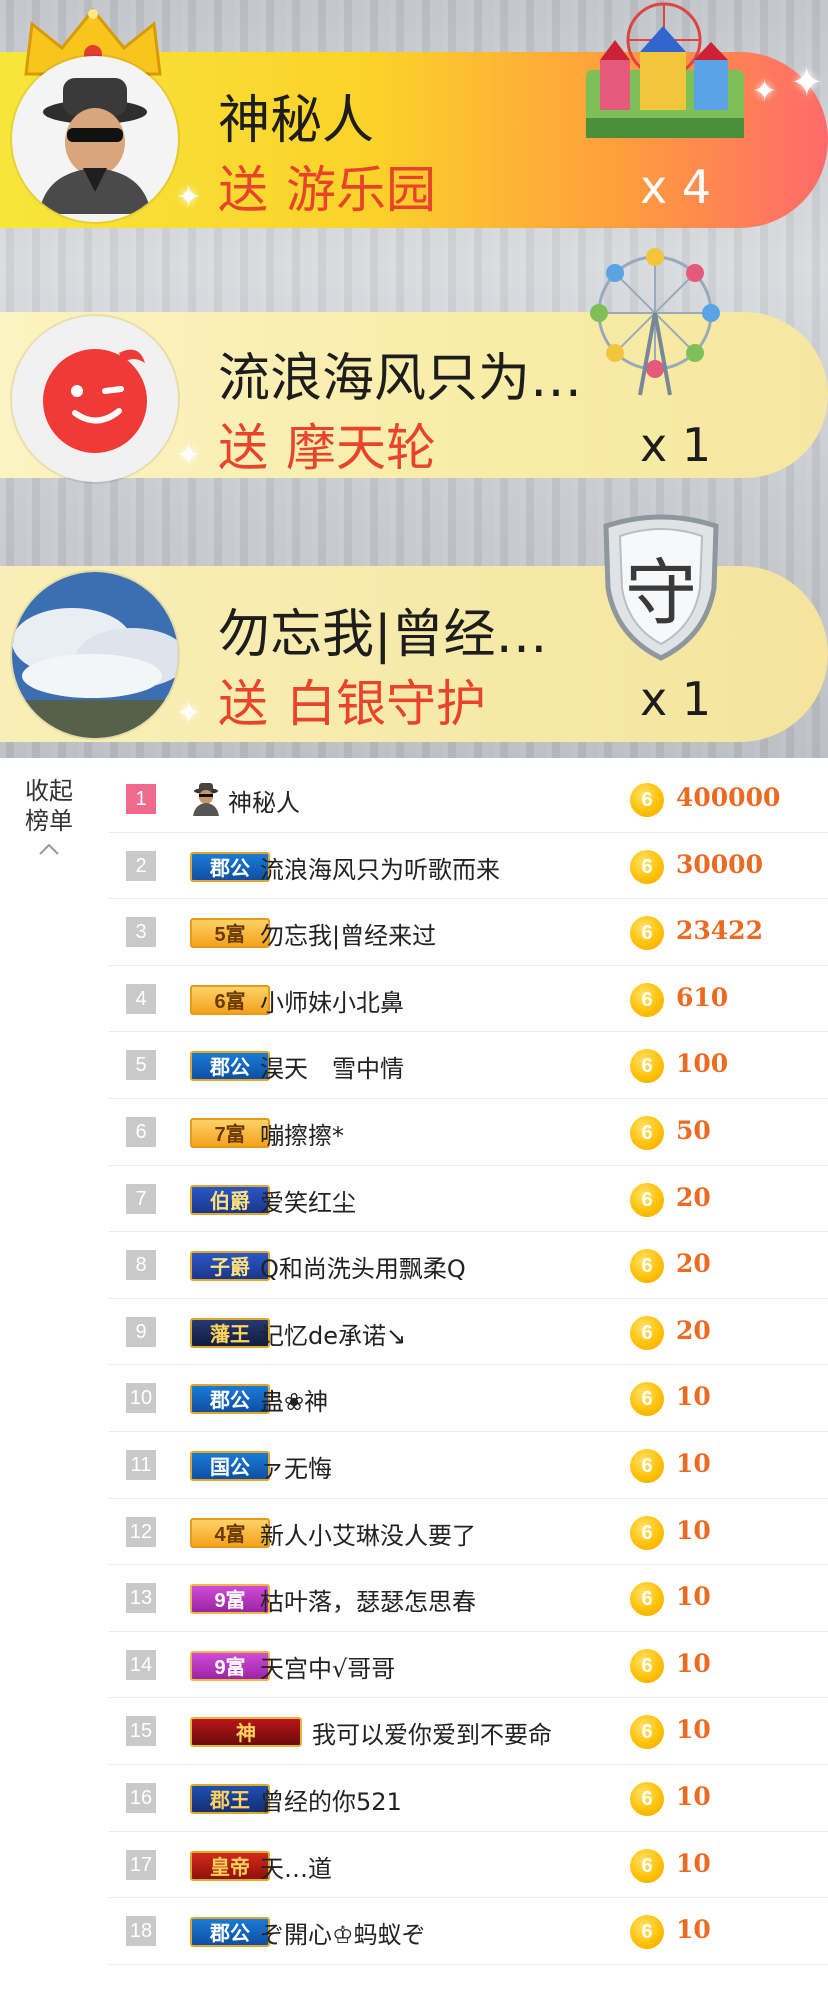 The image size is (828, 1995). What do you see at coordinates (332, 1066) in the screenshot?
I see `rank-user-name: 淏天 雪中情` at bounding box center [332, 1066].